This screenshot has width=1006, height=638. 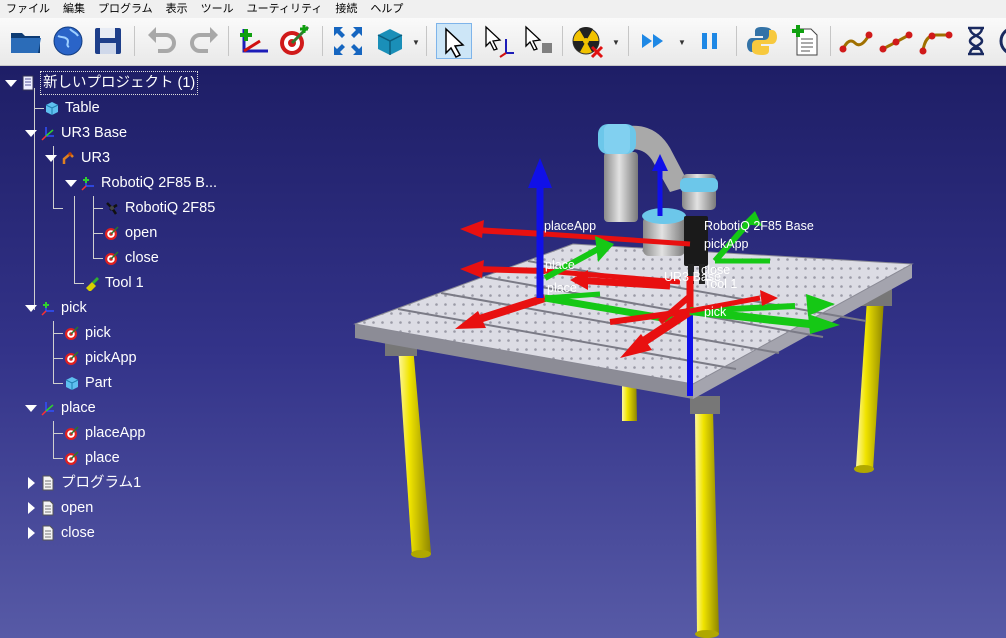 What do you see at coordinates (28, 9) in the screenshot?
I see `menu-file: ファイル` at bounding box center [28, 9].